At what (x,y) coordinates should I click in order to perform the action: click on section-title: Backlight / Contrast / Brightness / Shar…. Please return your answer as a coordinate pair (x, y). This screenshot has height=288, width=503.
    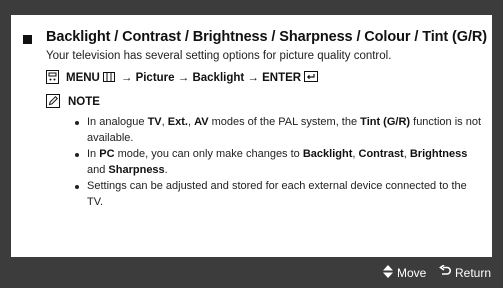
    Looking at the image, I should click on (266, 37).